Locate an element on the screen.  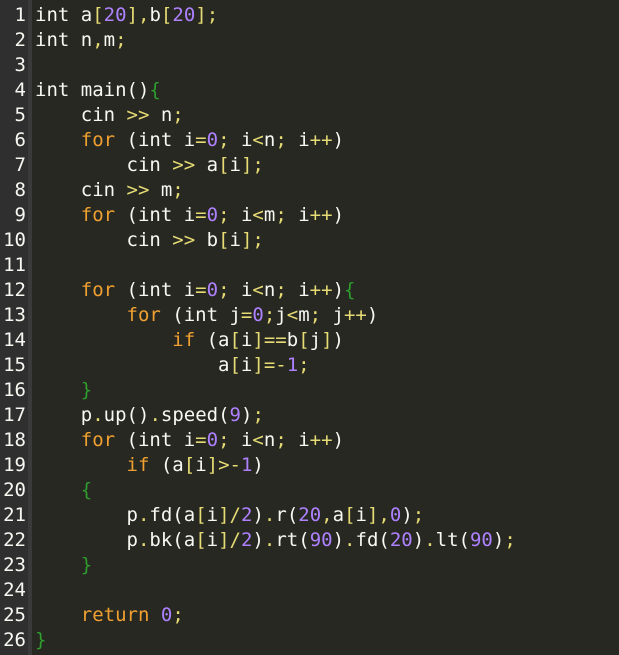
line-number: 7 is located at coordinates (20, 165).